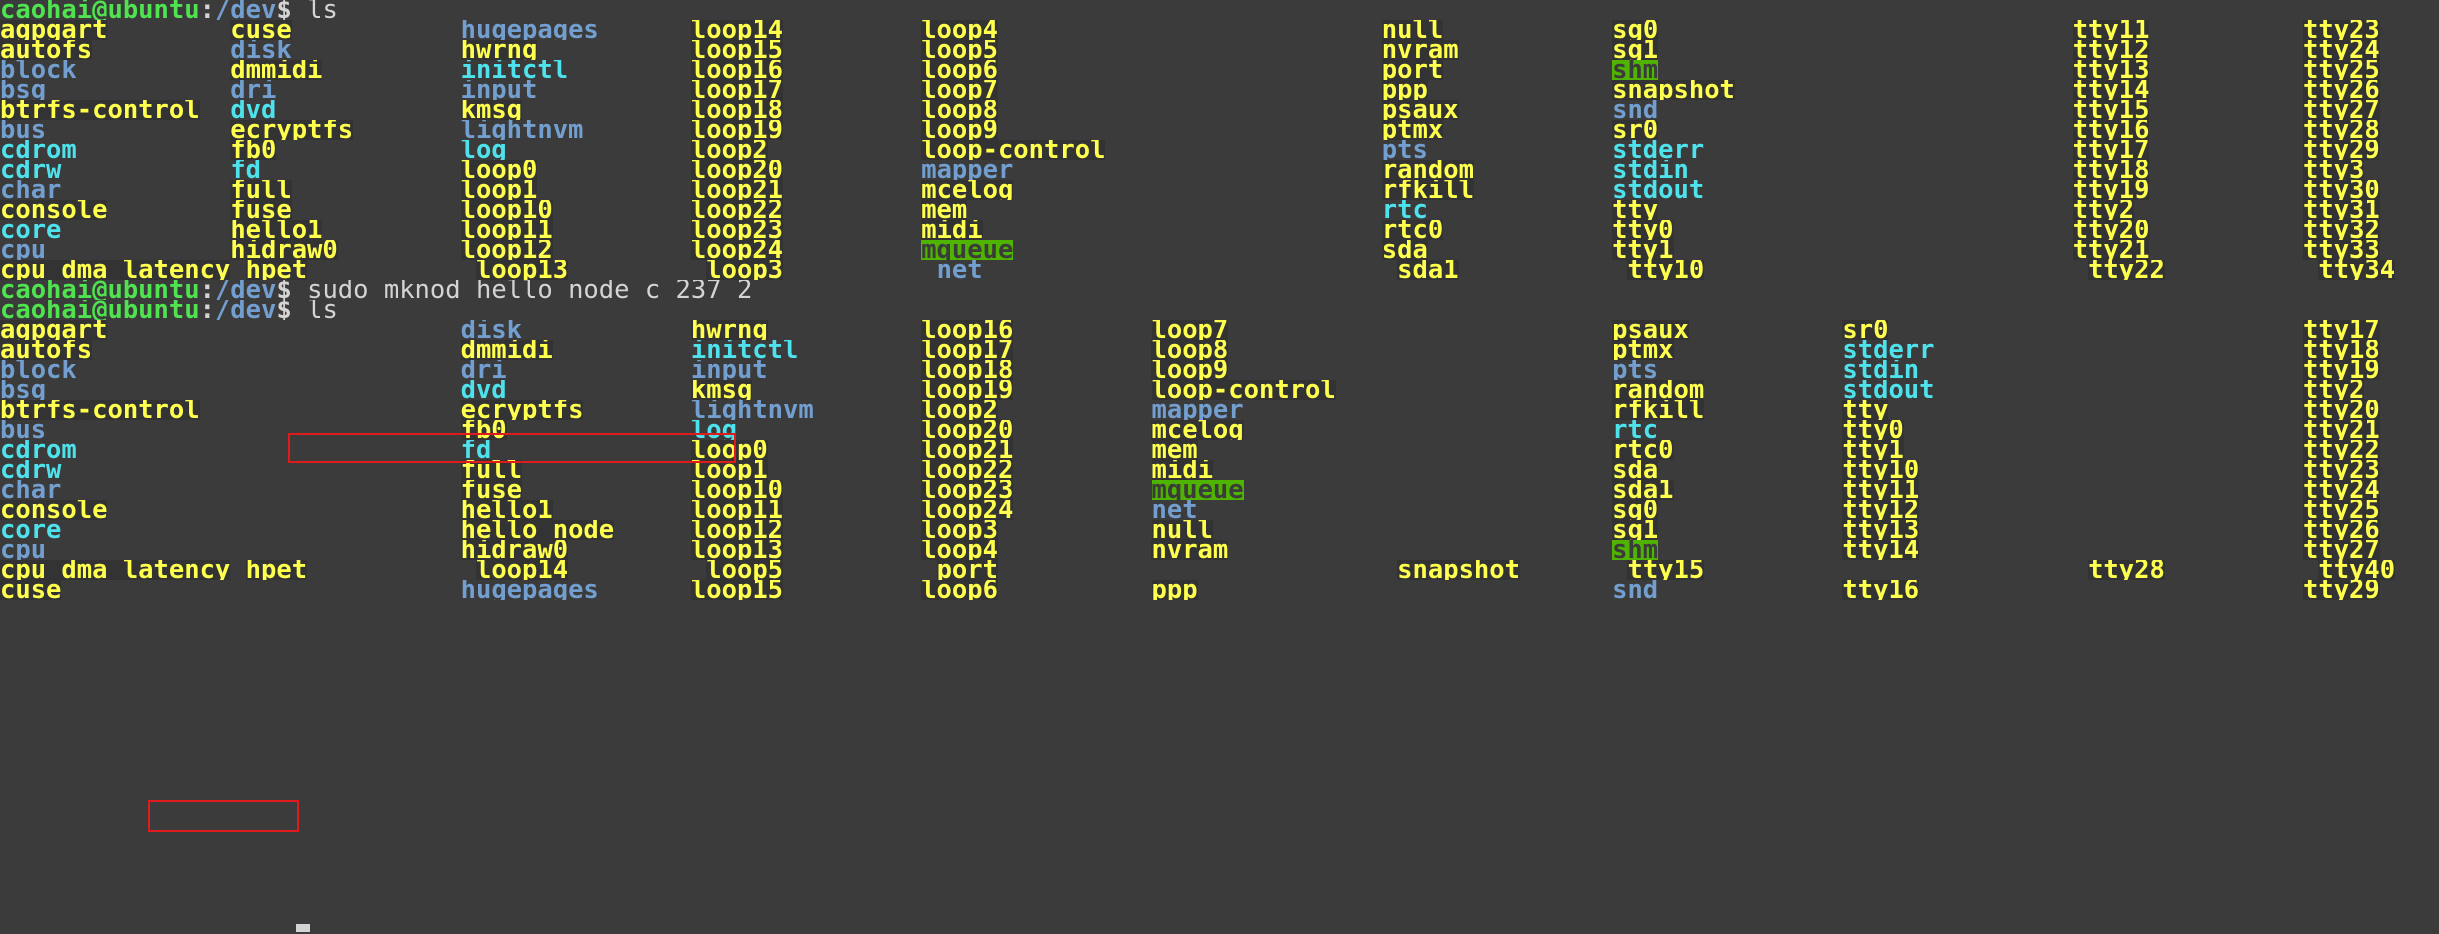 The width and height of the screenshot is (2439, 934). Describe the element at coordinates (1643, 350) in the screenshot. I see `ls-entry: ptmx` at that location.